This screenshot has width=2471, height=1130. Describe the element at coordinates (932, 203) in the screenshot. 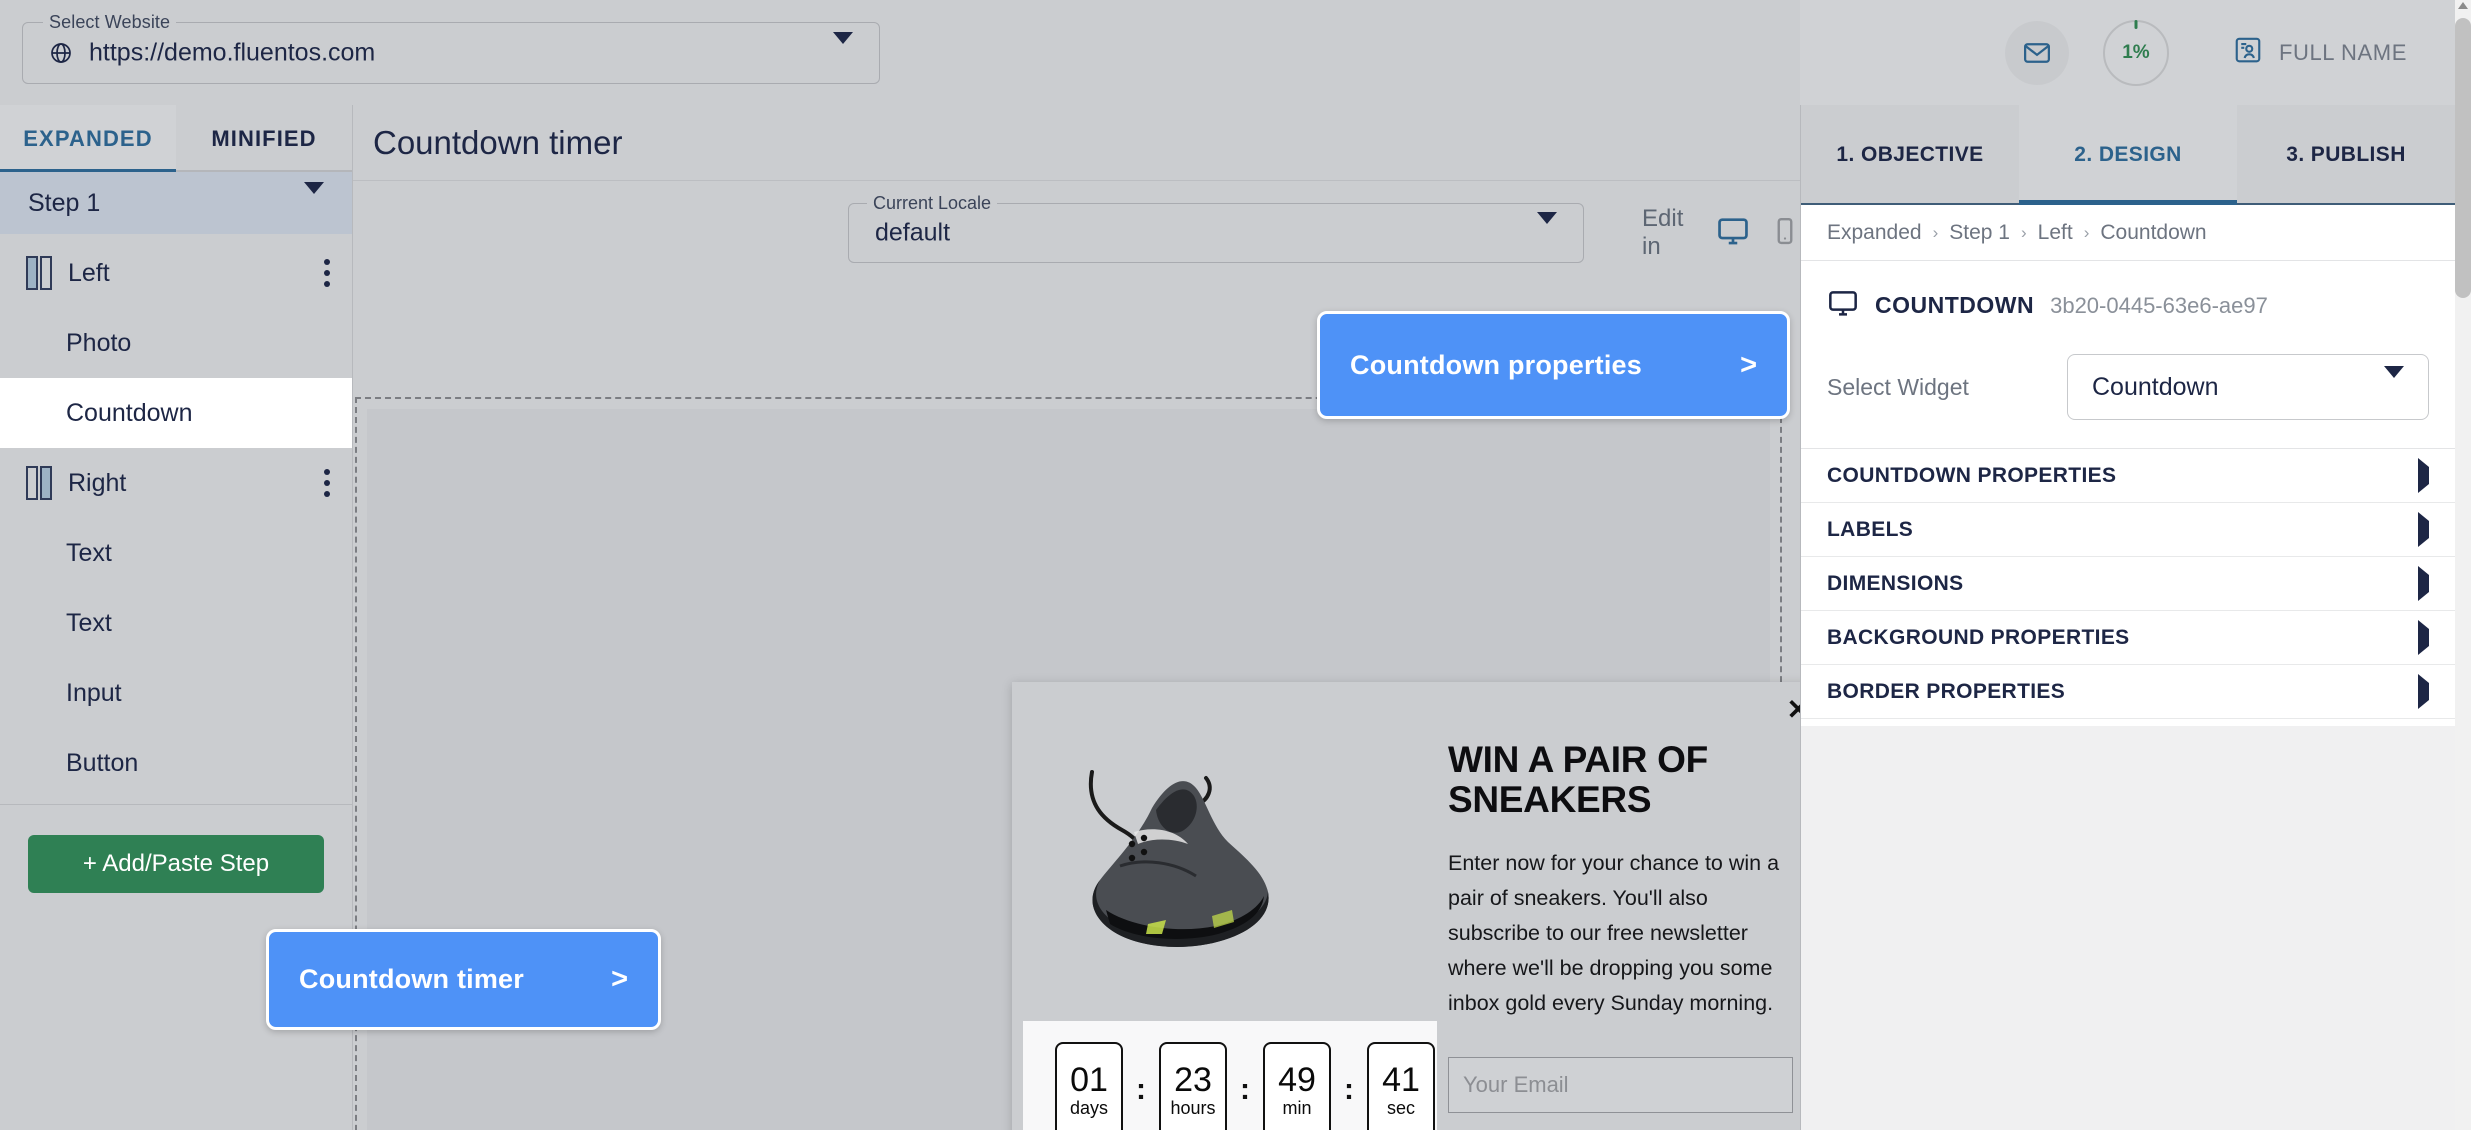

I see `current-locale-label: Current Locale` at that location.